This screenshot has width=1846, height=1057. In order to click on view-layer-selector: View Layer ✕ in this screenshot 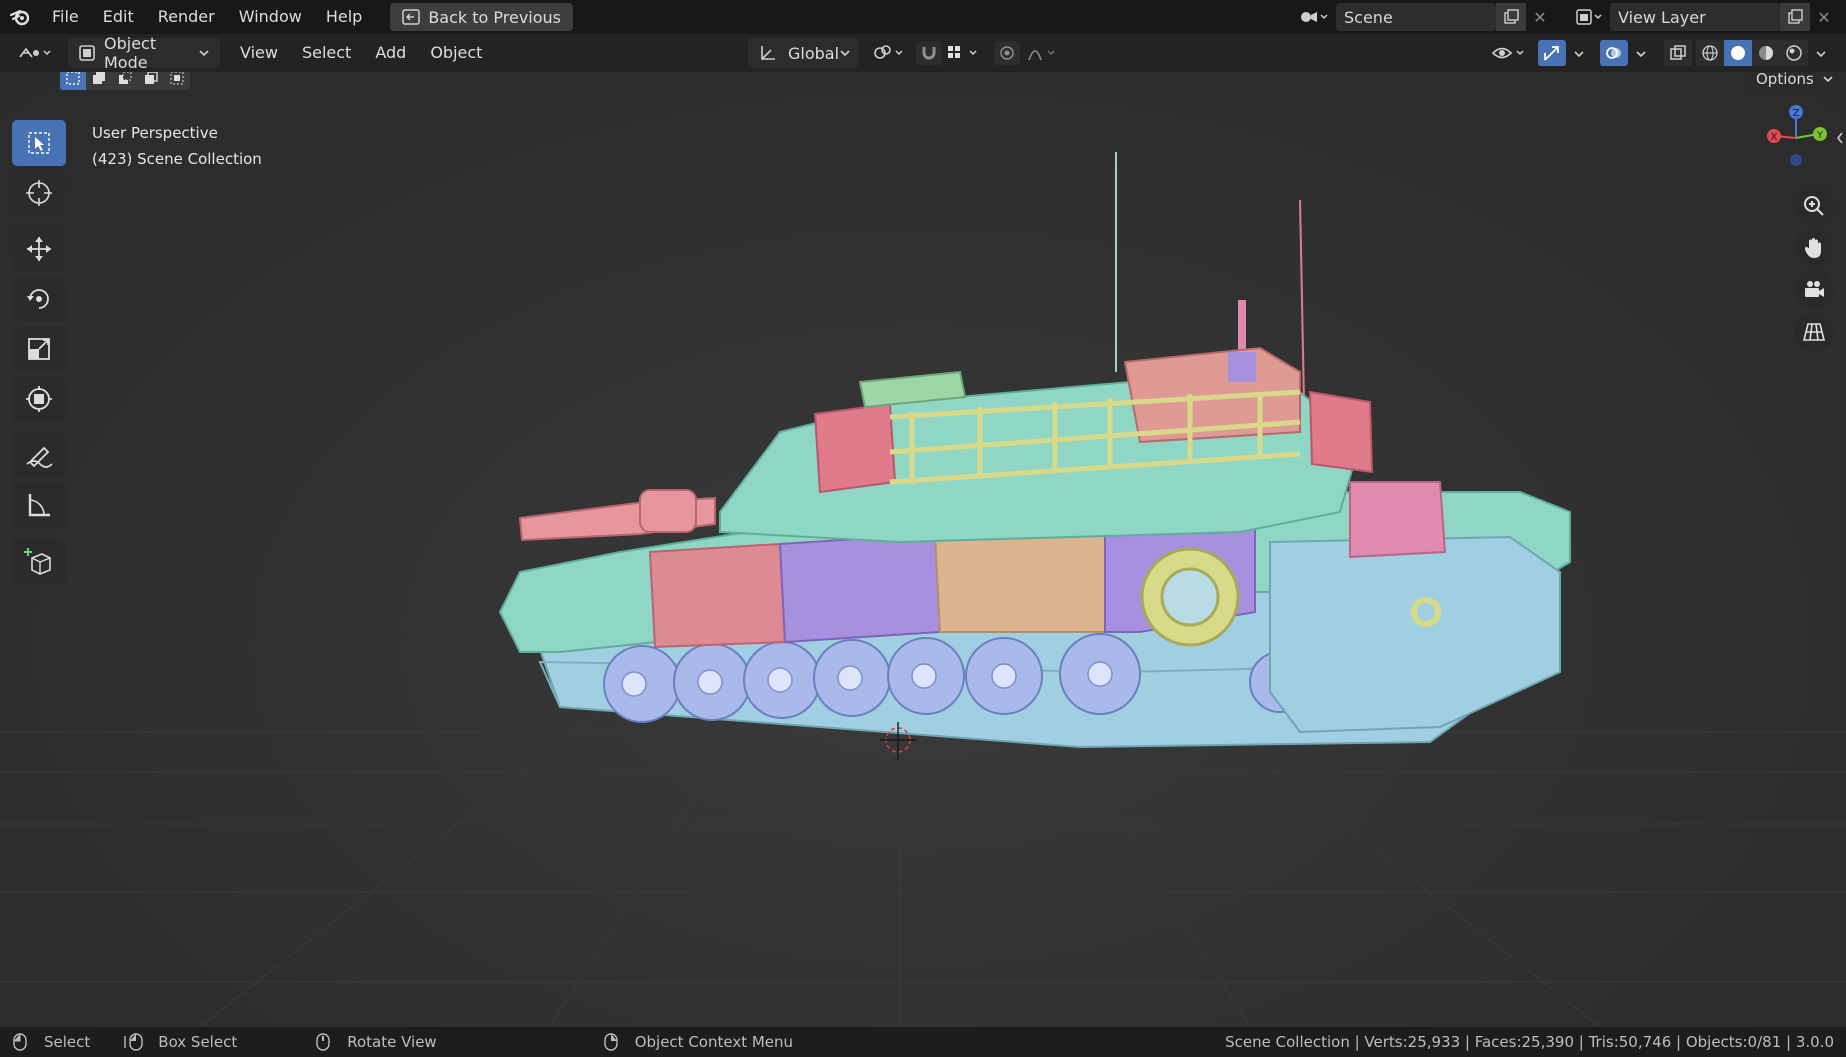, I will do `click(1705, 17)`.